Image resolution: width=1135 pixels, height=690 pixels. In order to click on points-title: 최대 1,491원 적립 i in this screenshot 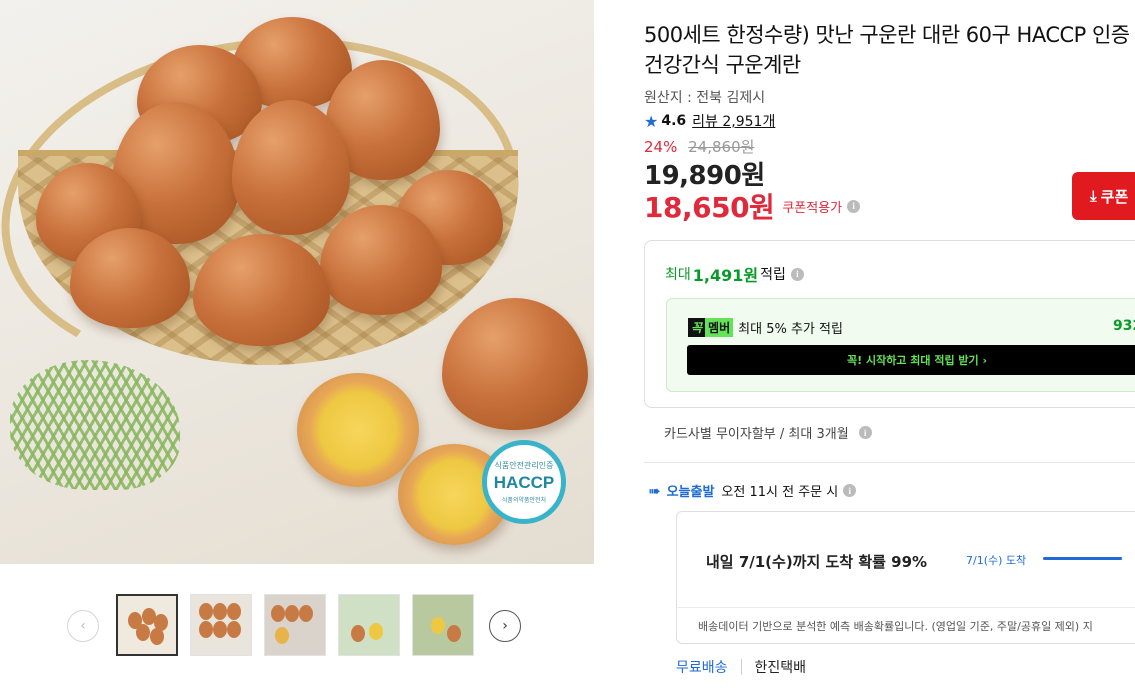, I will do `click(734, 274)`.